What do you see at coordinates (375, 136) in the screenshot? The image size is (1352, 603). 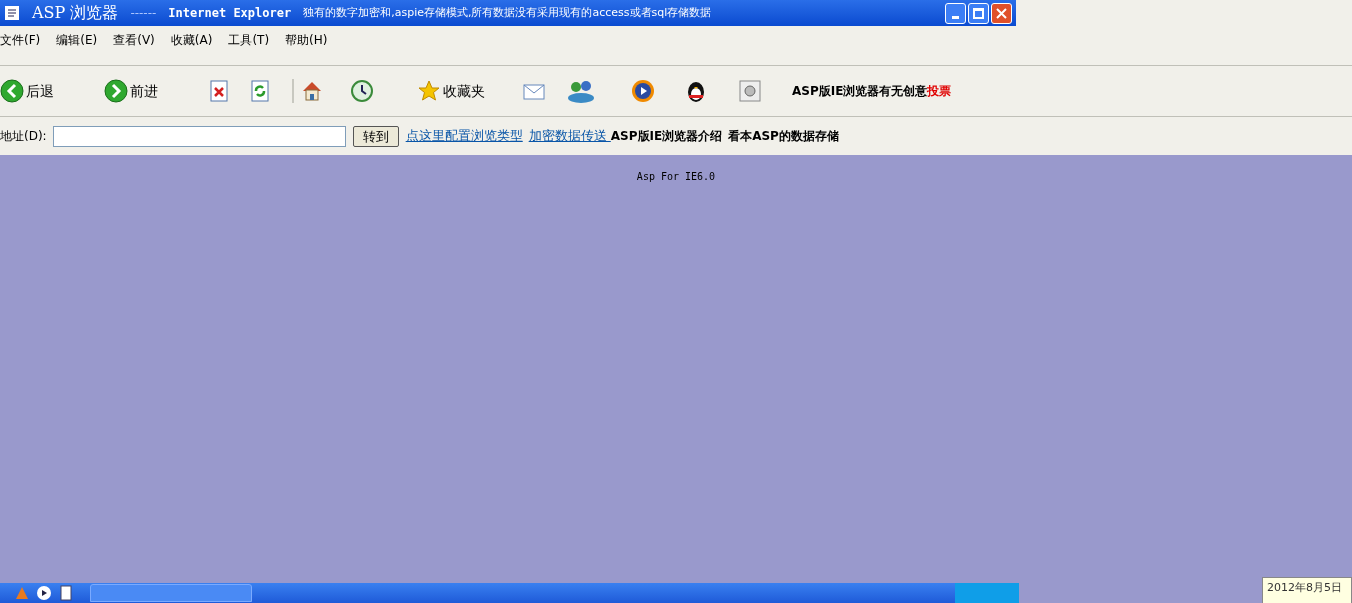 I see `go-button: 转到` at bounding box center [375, 136].